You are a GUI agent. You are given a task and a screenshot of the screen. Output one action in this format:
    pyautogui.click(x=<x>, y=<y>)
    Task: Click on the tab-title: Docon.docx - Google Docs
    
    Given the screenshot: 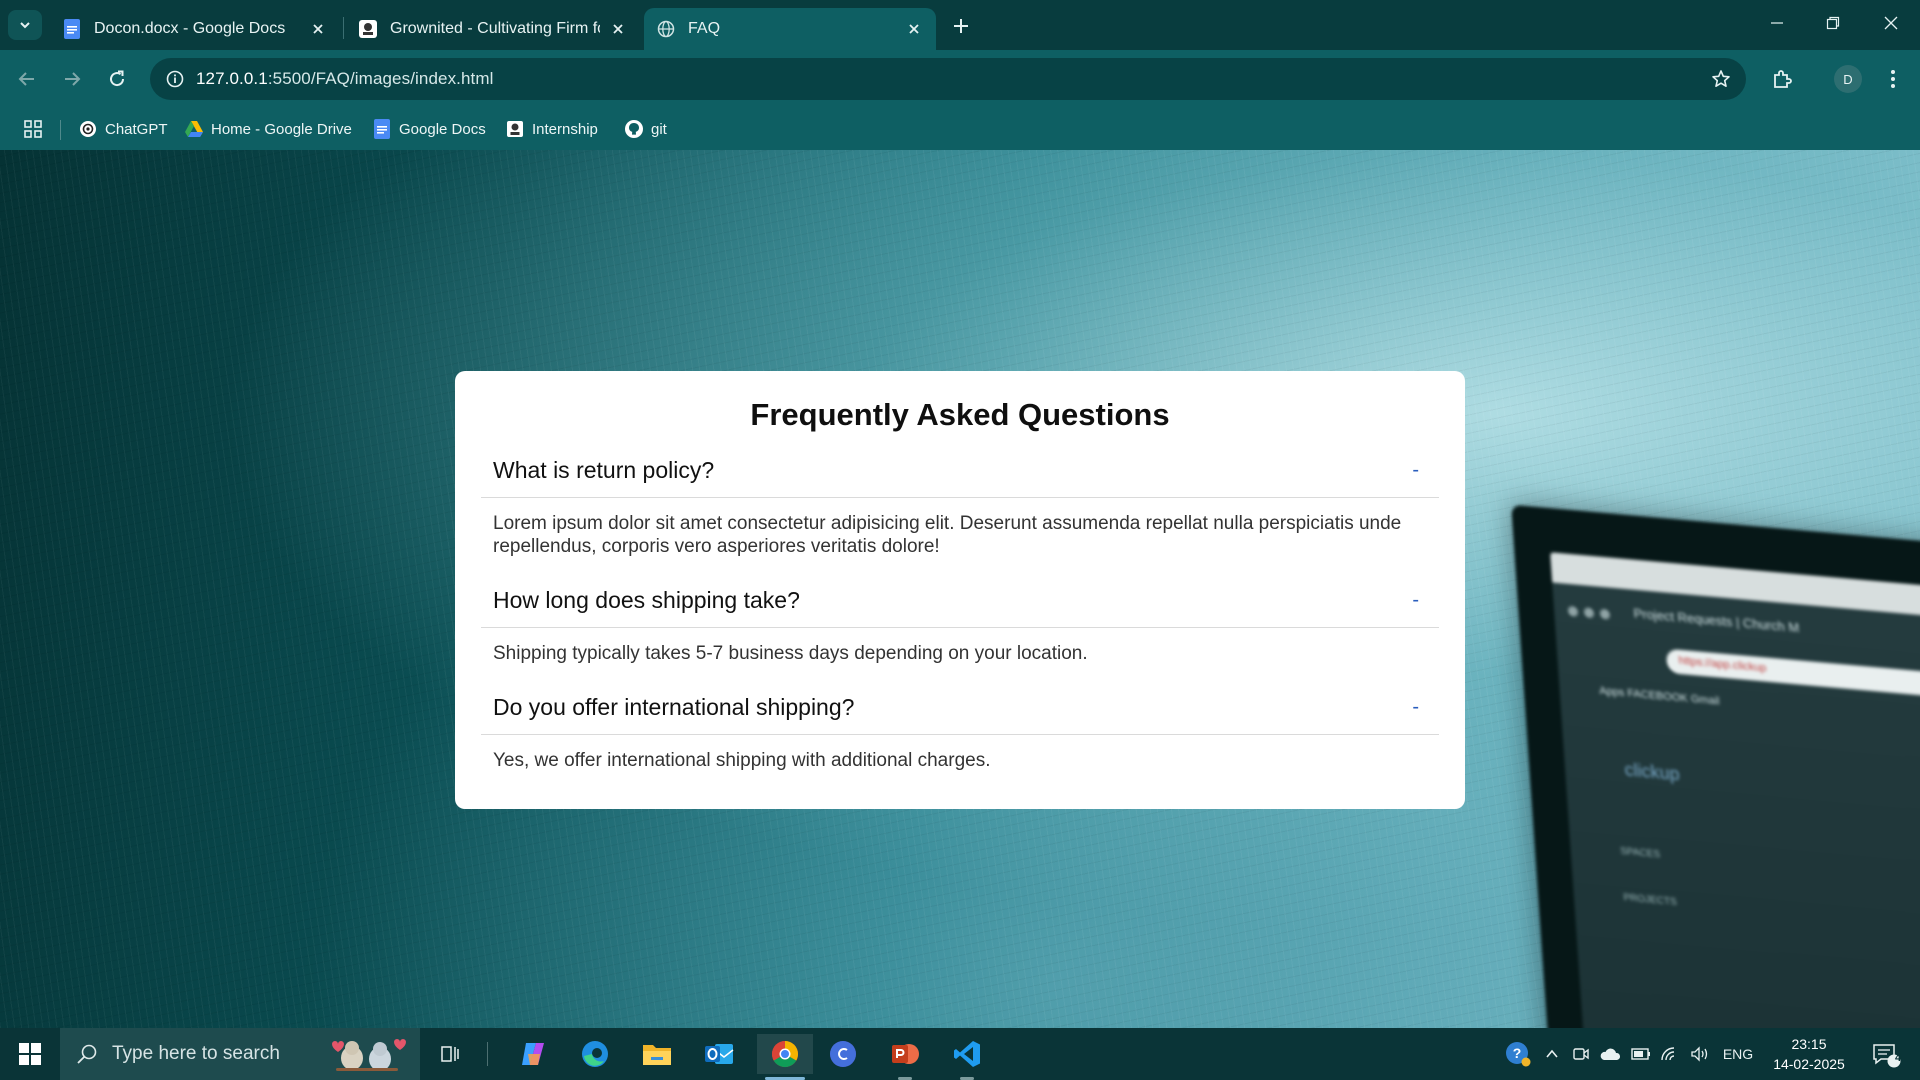 What is the action you would take?
    pyautogui.click(x=190, y=28)
    